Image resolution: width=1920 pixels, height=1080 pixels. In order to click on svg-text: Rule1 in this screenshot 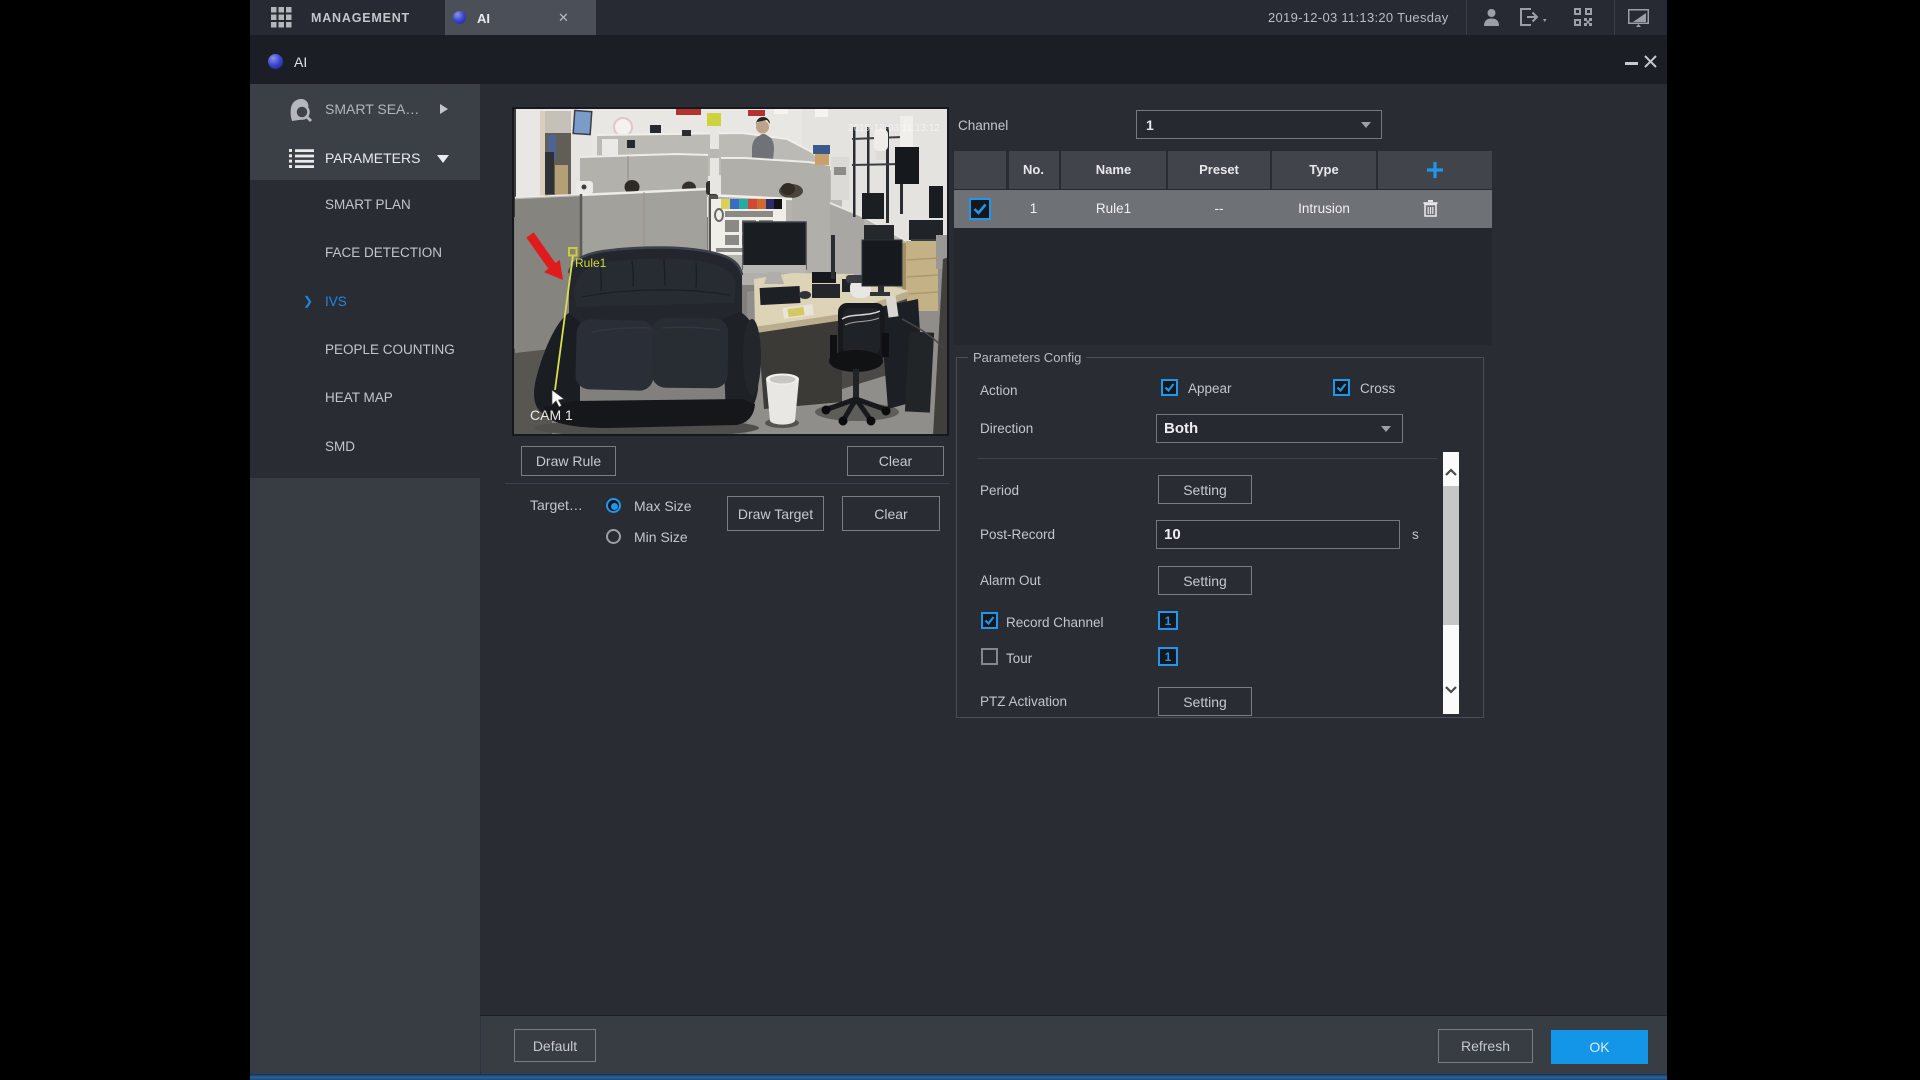, I will do `click(591, 263)`.